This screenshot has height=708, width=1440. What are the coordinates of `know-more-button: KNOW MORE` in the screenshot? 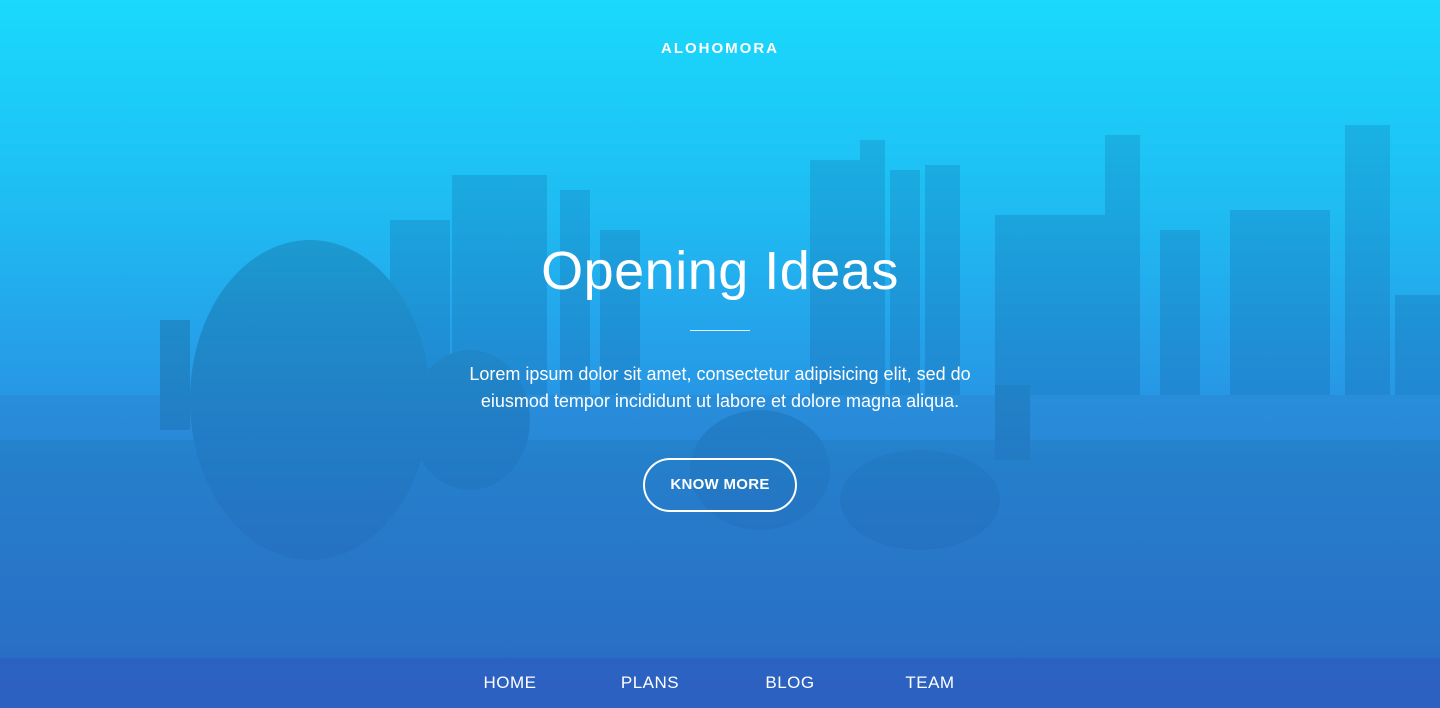 It's located at (720, 485).